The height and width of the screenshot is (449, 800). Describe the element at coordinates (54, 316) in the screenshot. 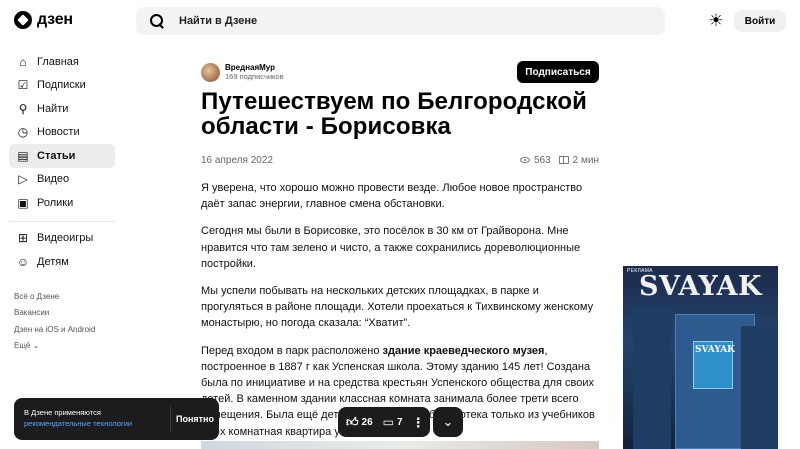

I see `footer-link-vacancies: Вакансии` at that location.